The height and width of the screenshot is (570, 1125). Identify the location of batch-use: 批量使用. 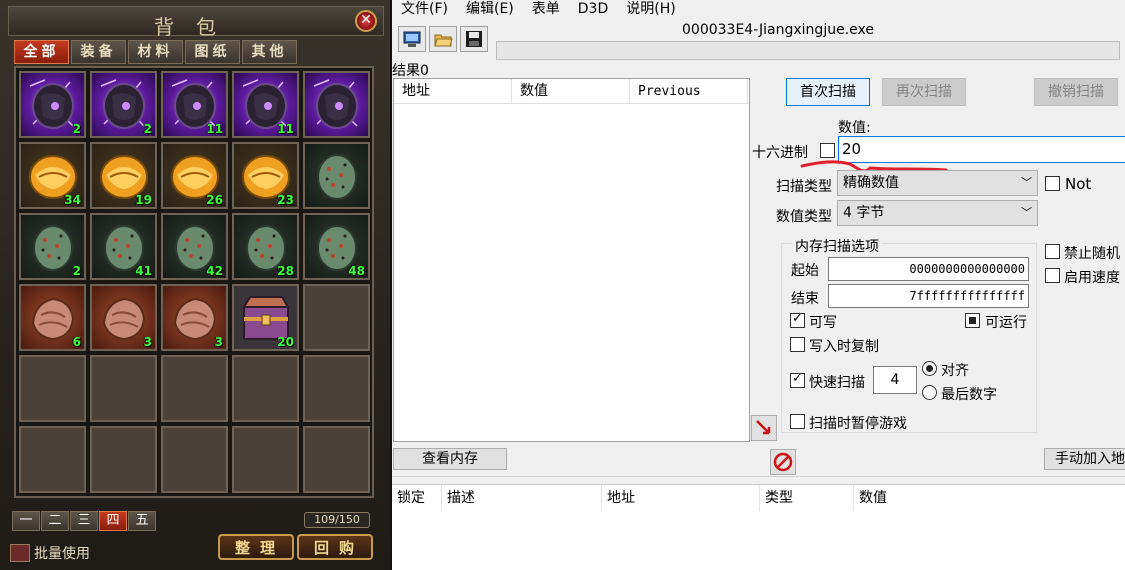
(50, 553).